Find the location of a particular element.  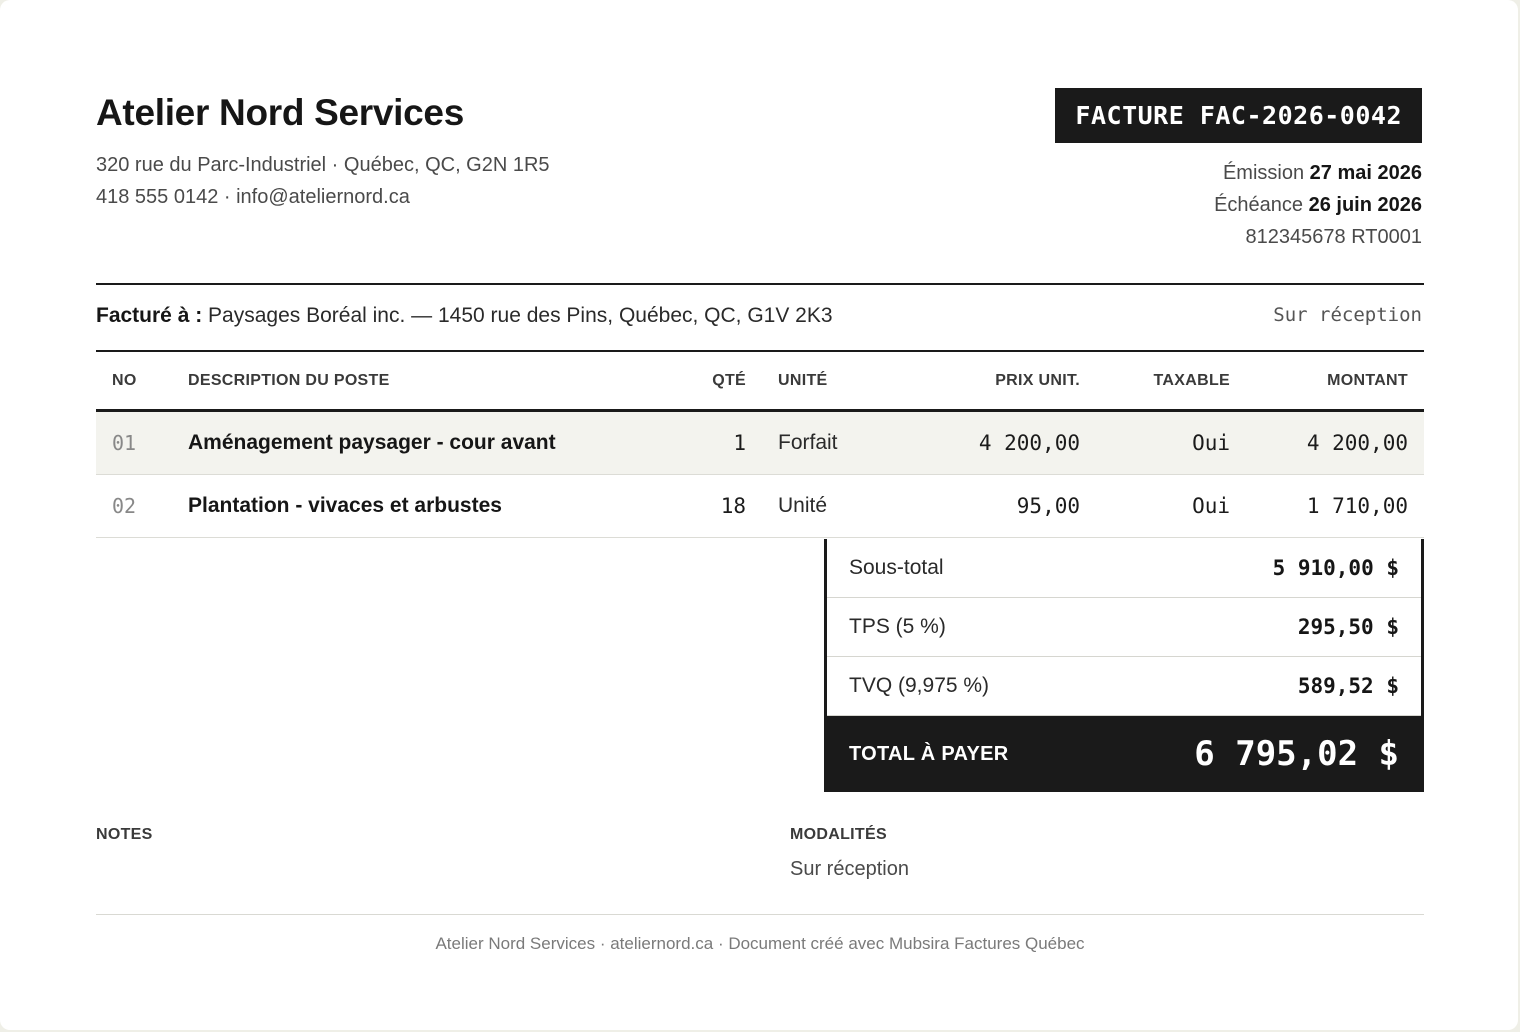

issue-date-value: 27 mai 2026 is located at coordinates (1365, 173).